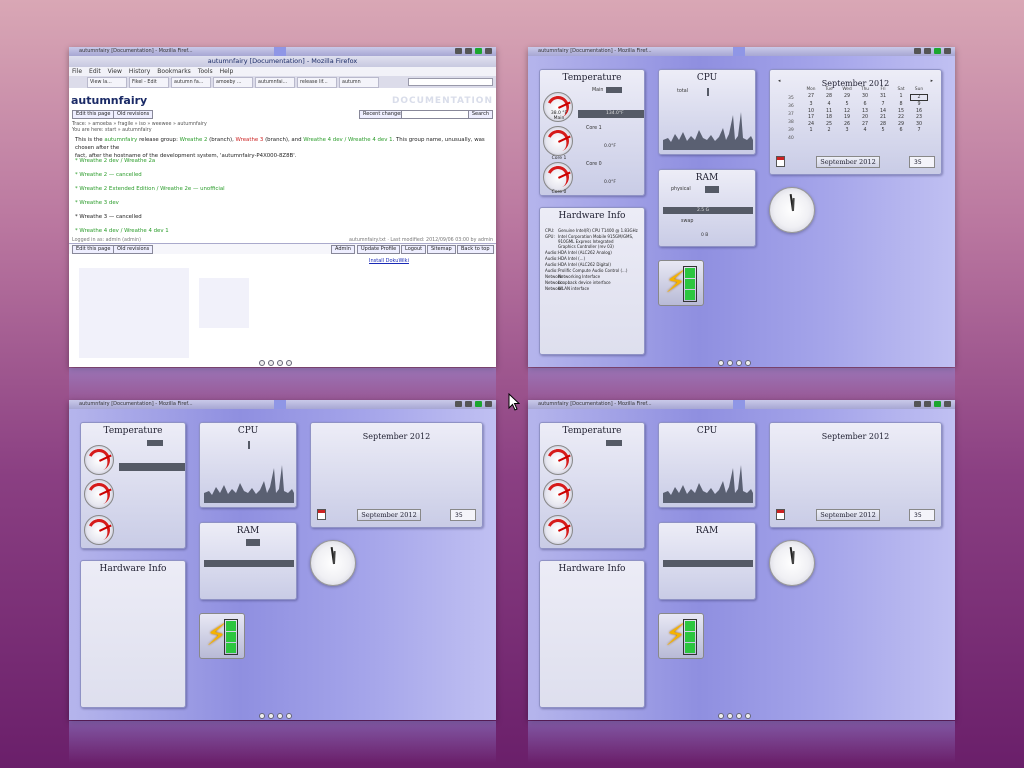 Image resolution: width=1024 pixels, height=768 pixels. What do you see at coordinates (707, 208) in the screenshot?
I see `ram-widget: RAM physical 2.5 G swap 0 B` at bounding box center [707, 208].